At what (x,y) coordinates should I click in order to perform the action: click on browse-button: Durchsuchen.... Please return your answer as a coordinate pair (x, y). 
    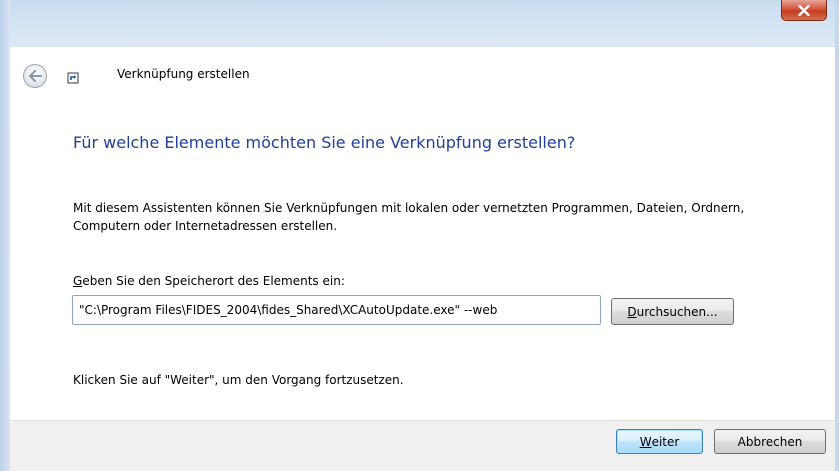
    Looking at the image, I should click on (672, 311).